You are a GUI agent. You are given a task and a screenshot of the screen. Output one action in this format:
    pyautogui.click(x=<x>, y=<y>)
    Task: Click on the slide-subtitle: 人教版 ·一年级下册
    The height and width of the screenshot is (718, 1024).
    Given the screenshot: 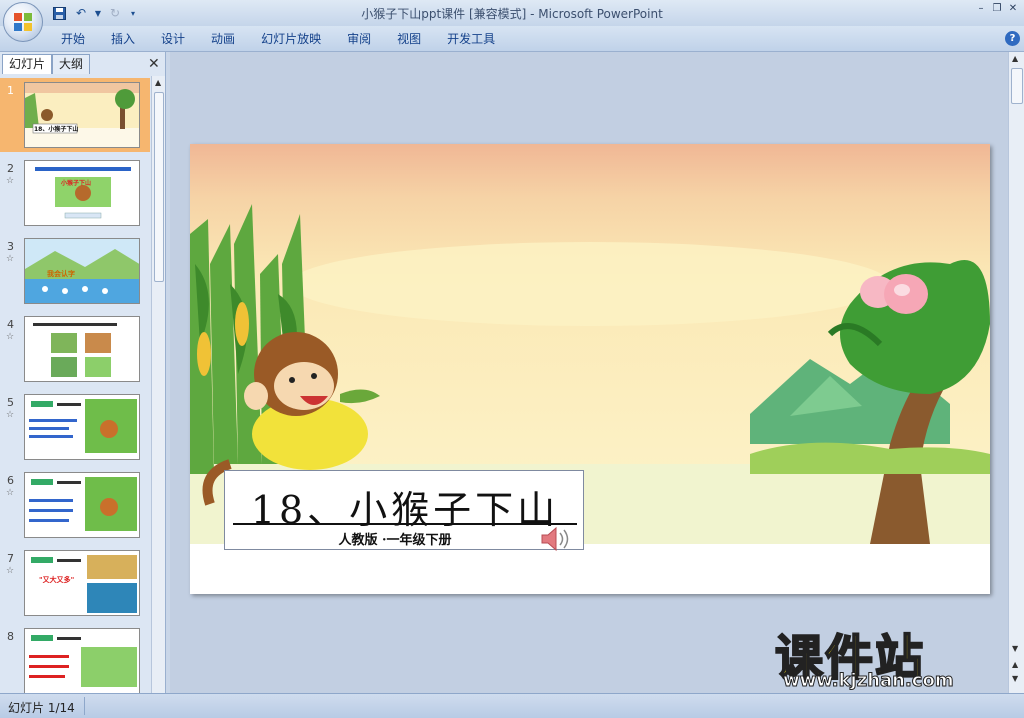 What is the action you would take?
    pyautogui.click(x=395, y=540)
    